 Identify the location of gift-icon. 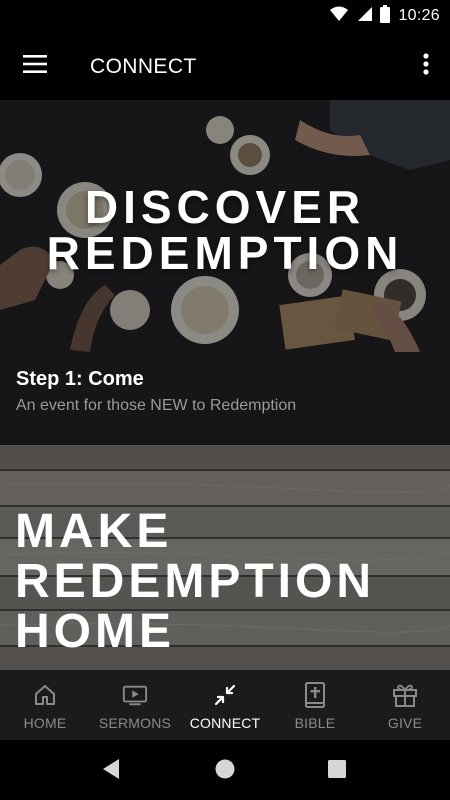
(405, 695).